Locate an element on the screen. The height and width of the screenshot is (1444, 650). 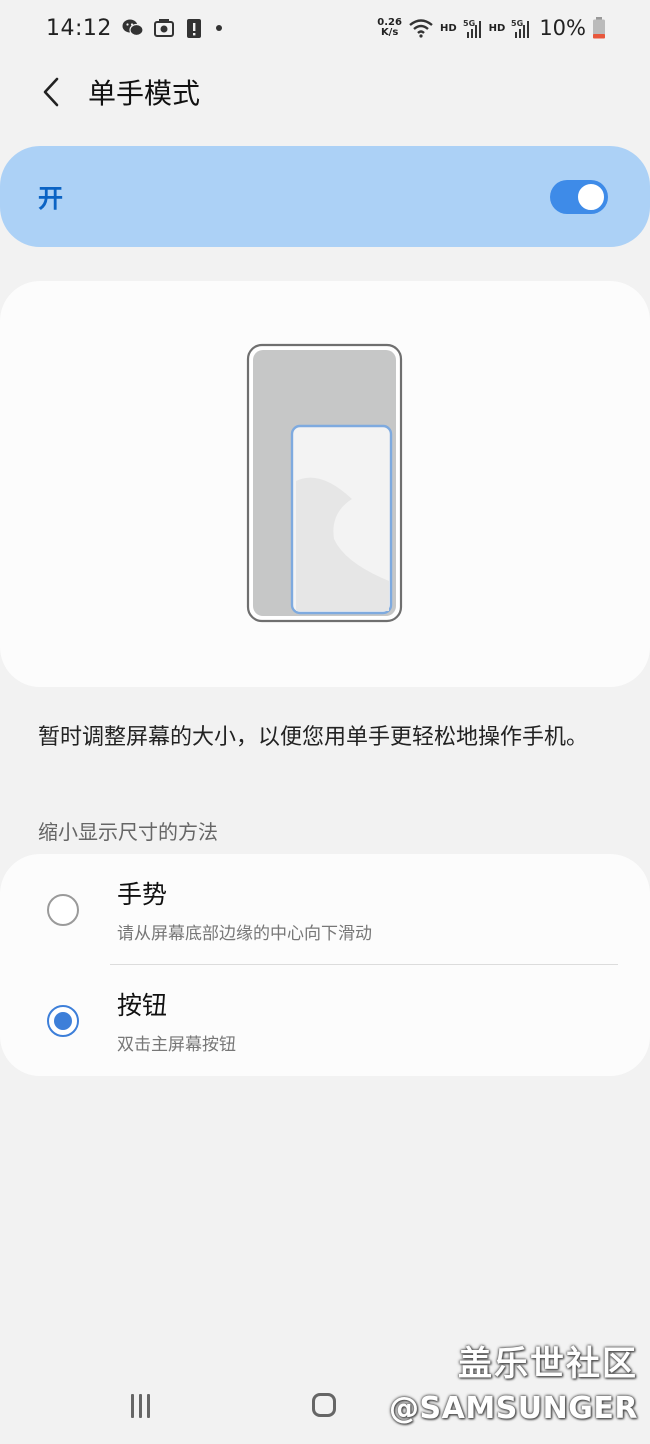
feature-description: 暂时调整屏幕的大小，以便您用单手更轻松地操作手机。 is located at coordinates (313, 737).